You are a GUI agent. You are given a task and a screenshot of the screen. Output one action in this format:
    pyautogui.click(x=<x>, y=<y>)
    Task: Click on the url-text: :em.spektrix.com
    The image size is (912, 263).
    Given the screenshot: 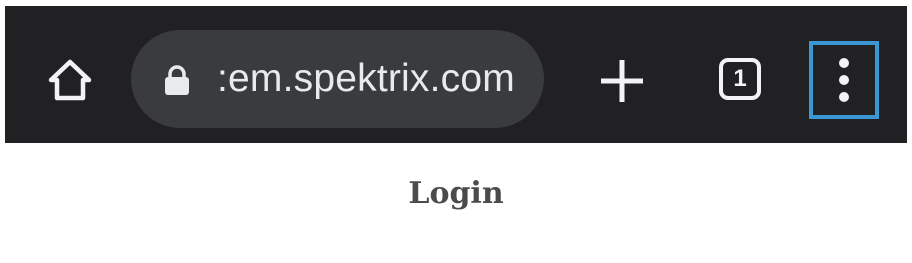 What is the action you would take?
    pyautogui.click(x=366, y=79)
    